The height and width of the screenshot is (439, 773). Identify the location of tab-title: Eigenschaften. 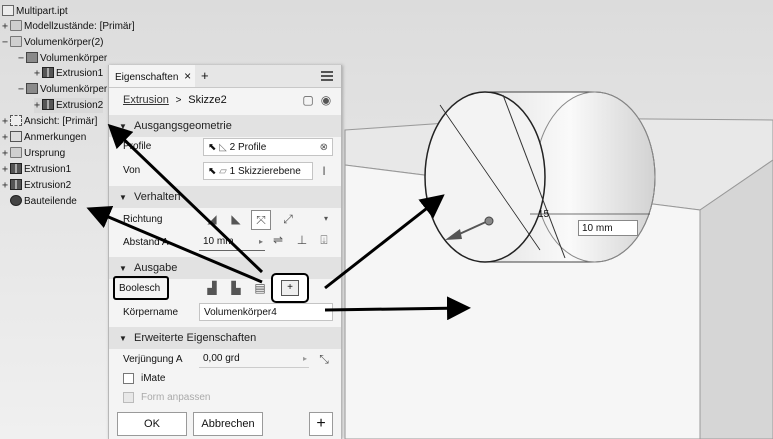
(147, 77).